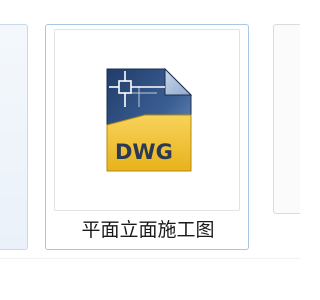 The height and width of the screenshot is (300, 320). I want to click on neighbor-file-tile-right, so click(286, 119).